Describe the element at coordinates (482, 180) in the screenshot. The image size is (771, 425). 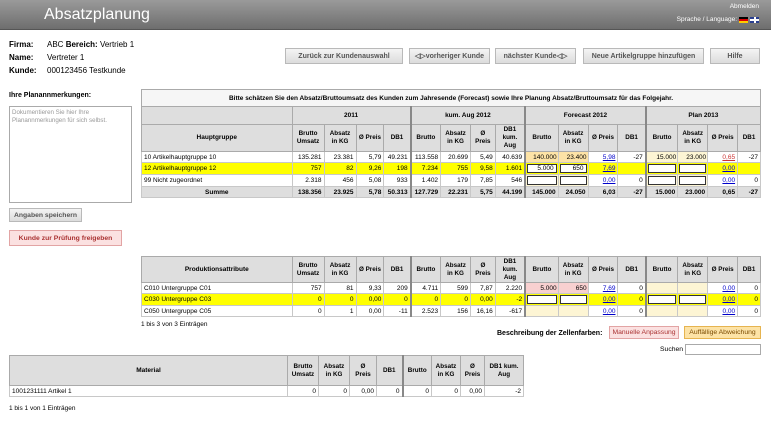
I see `value-cell: 7,85` at that location.